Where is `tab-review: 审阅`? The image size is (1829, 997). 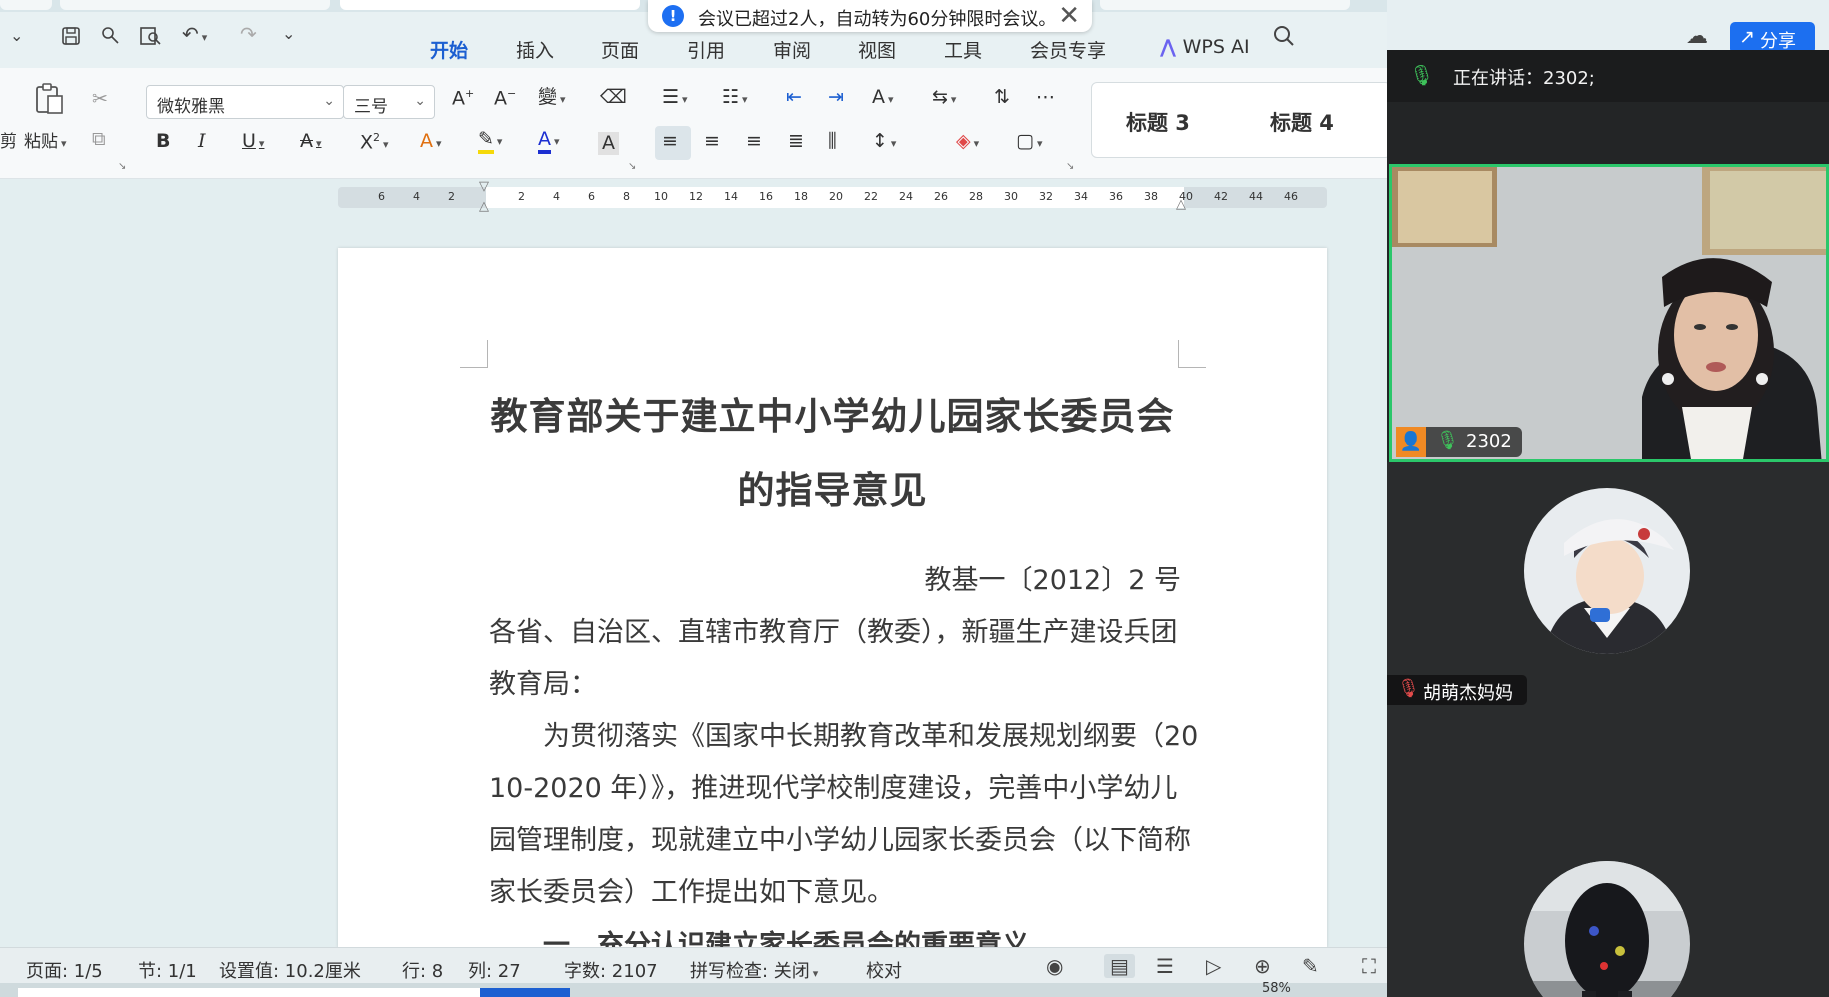
tab-review: 审阅 is located at coordinates (792, 49).